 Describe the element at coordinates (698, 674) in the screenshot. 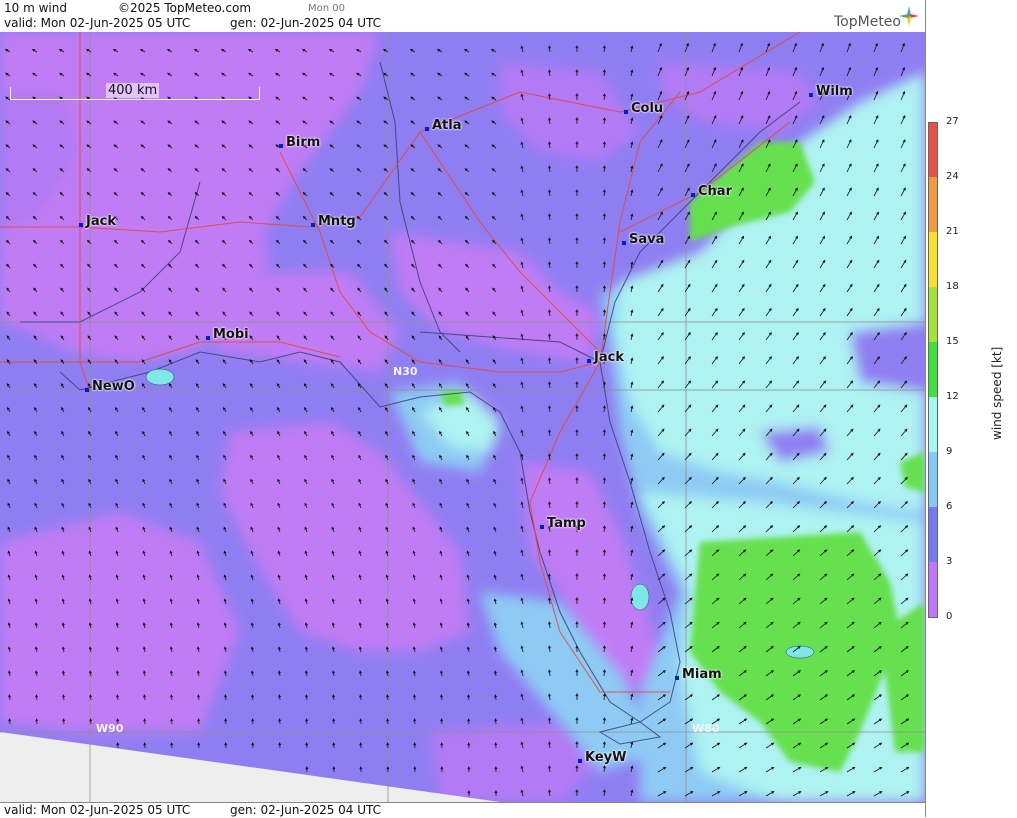

I see `city-miam: Miam` at that location.